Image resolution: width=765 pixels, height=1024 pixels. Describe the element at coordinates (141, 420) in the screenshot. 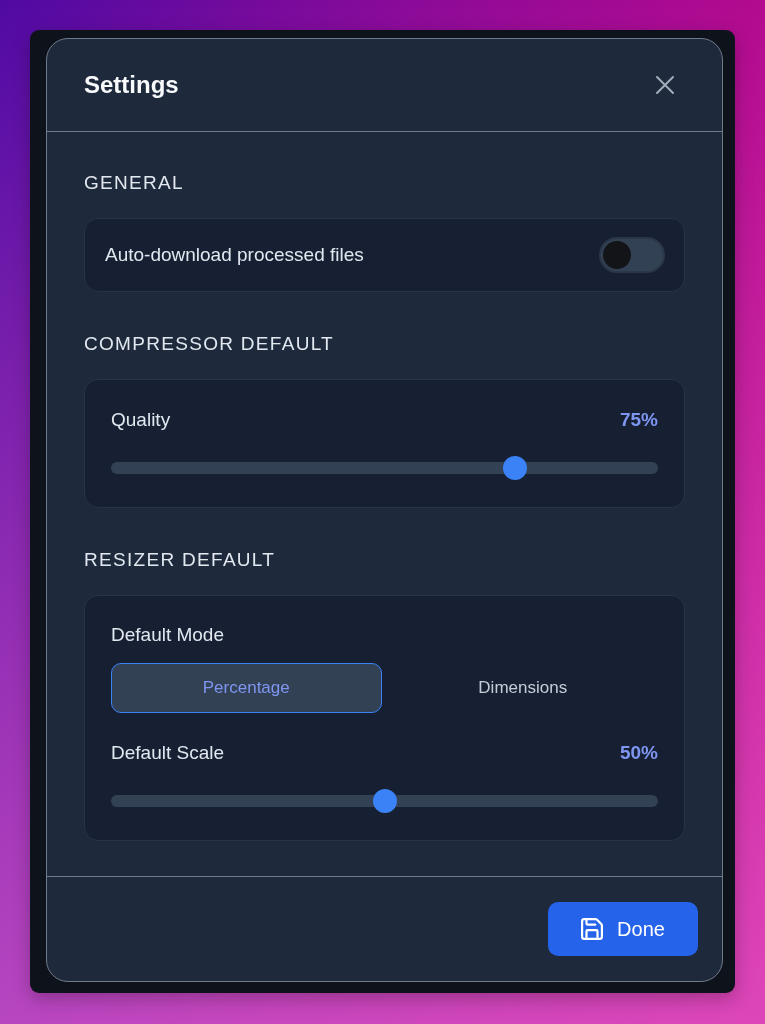

I see `setting-label: Quality` at that location.